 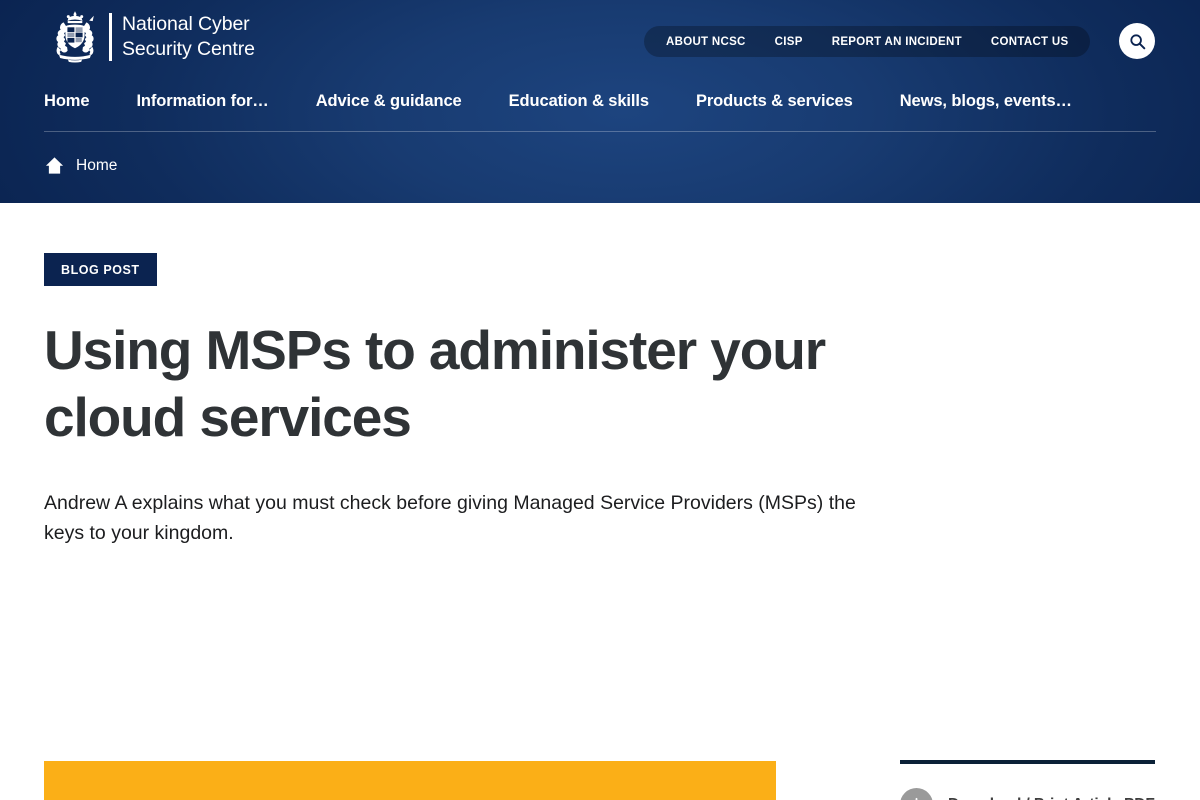 What do you see at coordinates (389, 101) in the screenshot?
I see `nav-item-advice-and-guidance: Advice & guidance` at bounding box center [389, 101].